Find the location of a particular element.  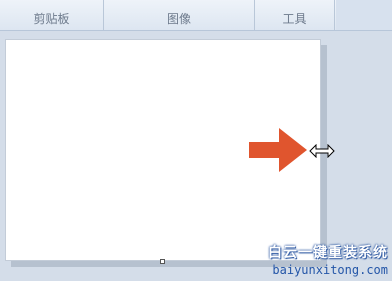

ribbon: 剪贴板 图像 工具 is located at coordinates (196, 15).